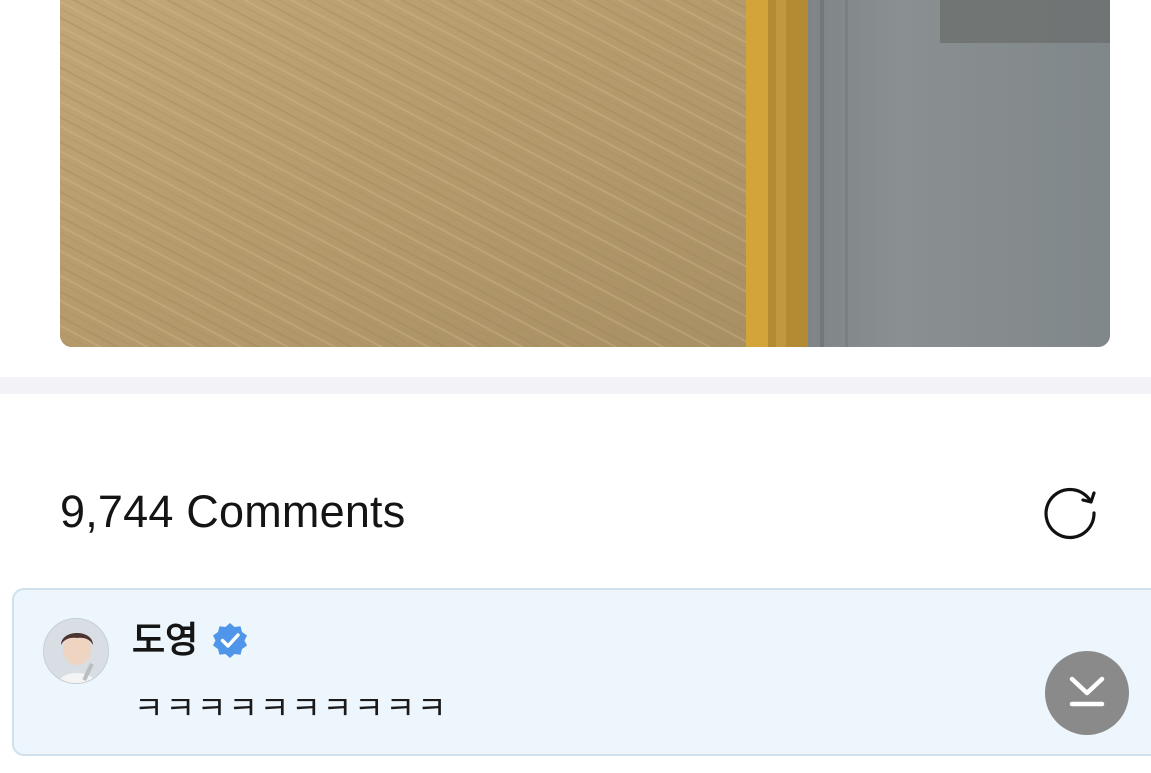 The height and width of the screenshot is (773, 1151). I want to click on comment-author-row: 도영, so click(190, 640).